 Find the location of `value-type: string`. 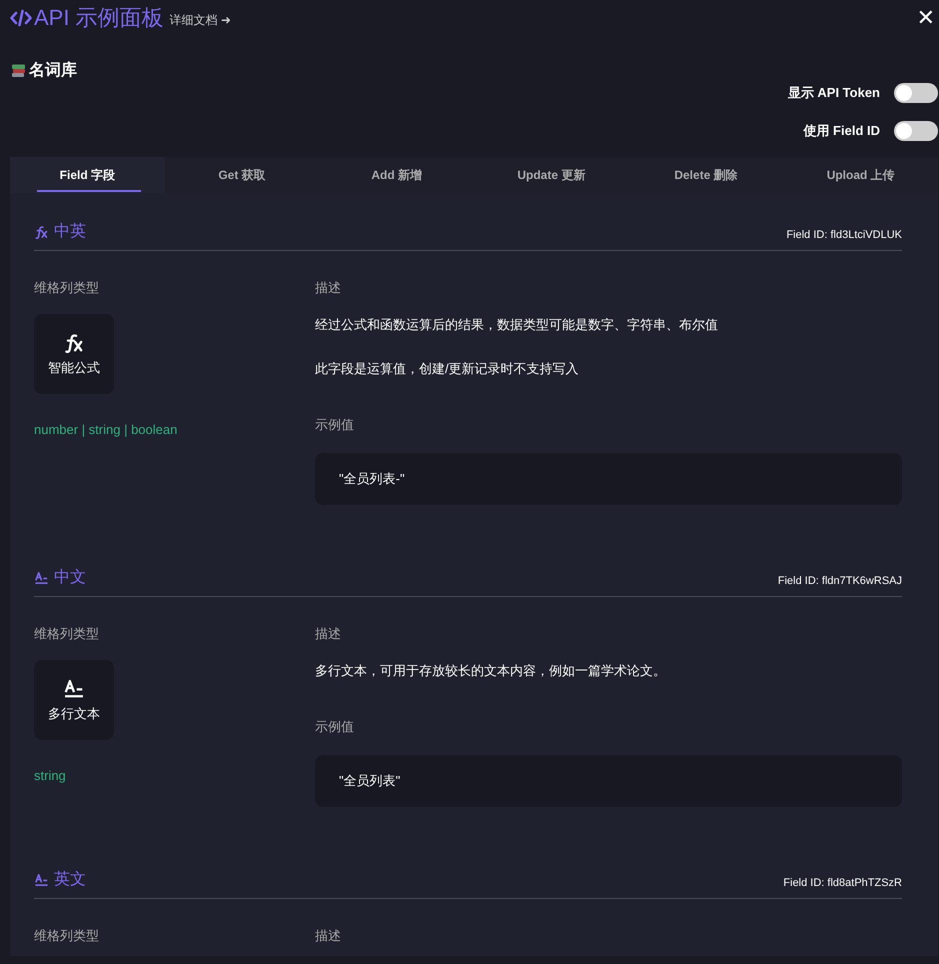

value-type: string is located at coordinates (50, 775).